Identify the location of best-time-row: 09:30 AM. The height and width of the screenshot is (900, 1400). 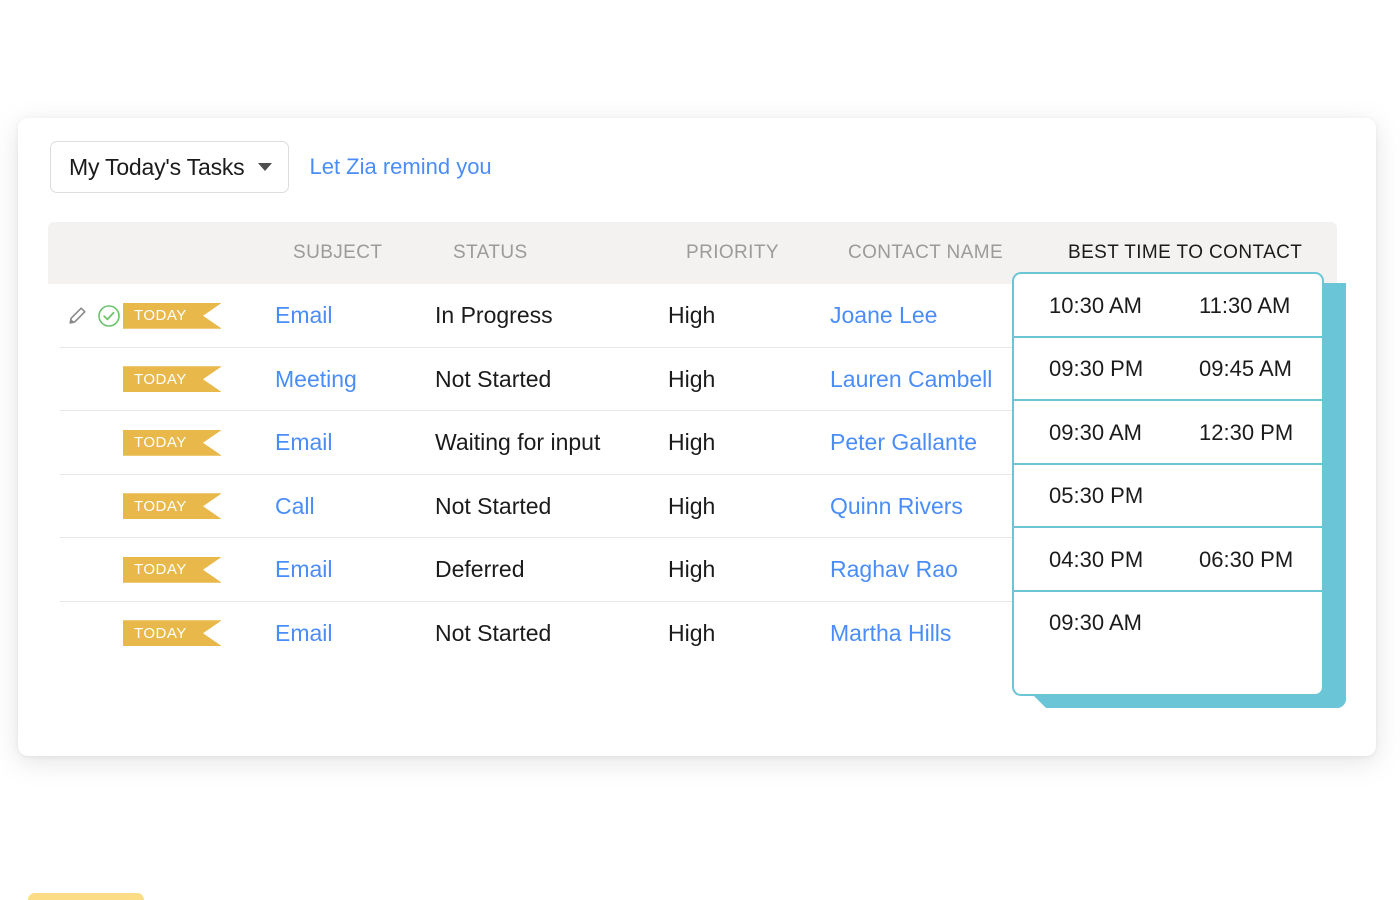
(1168, 624).